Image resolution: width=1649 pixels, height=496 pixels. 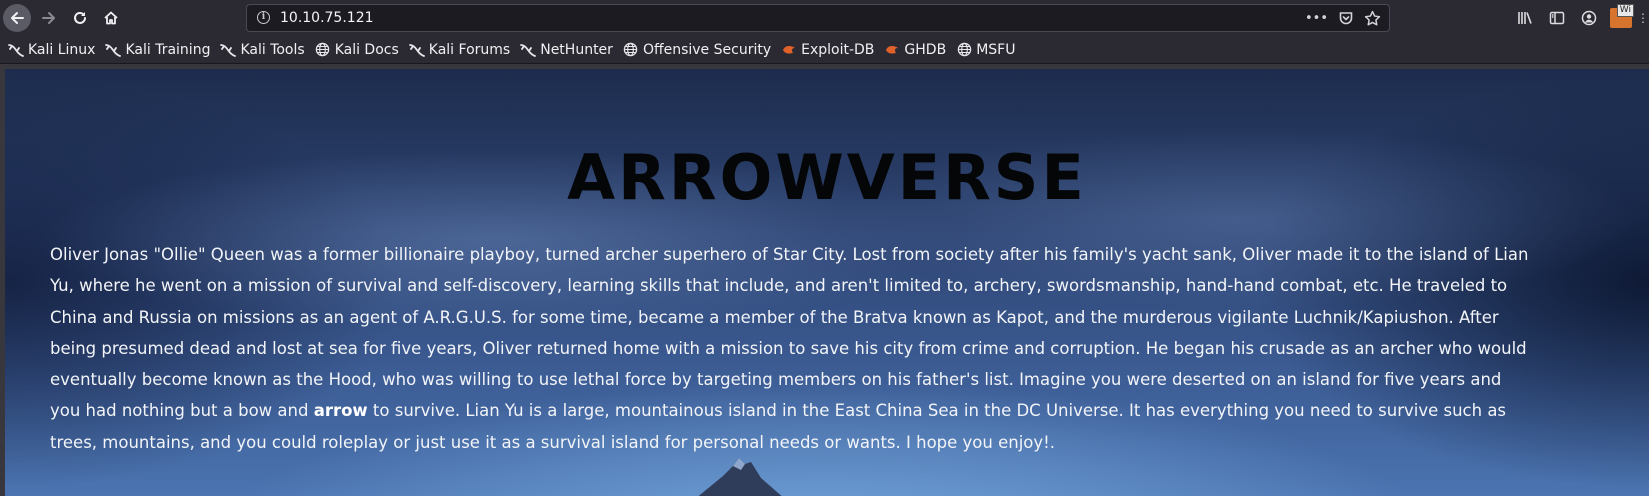 I want to click on account-icon, so click(x=1589, y=18).